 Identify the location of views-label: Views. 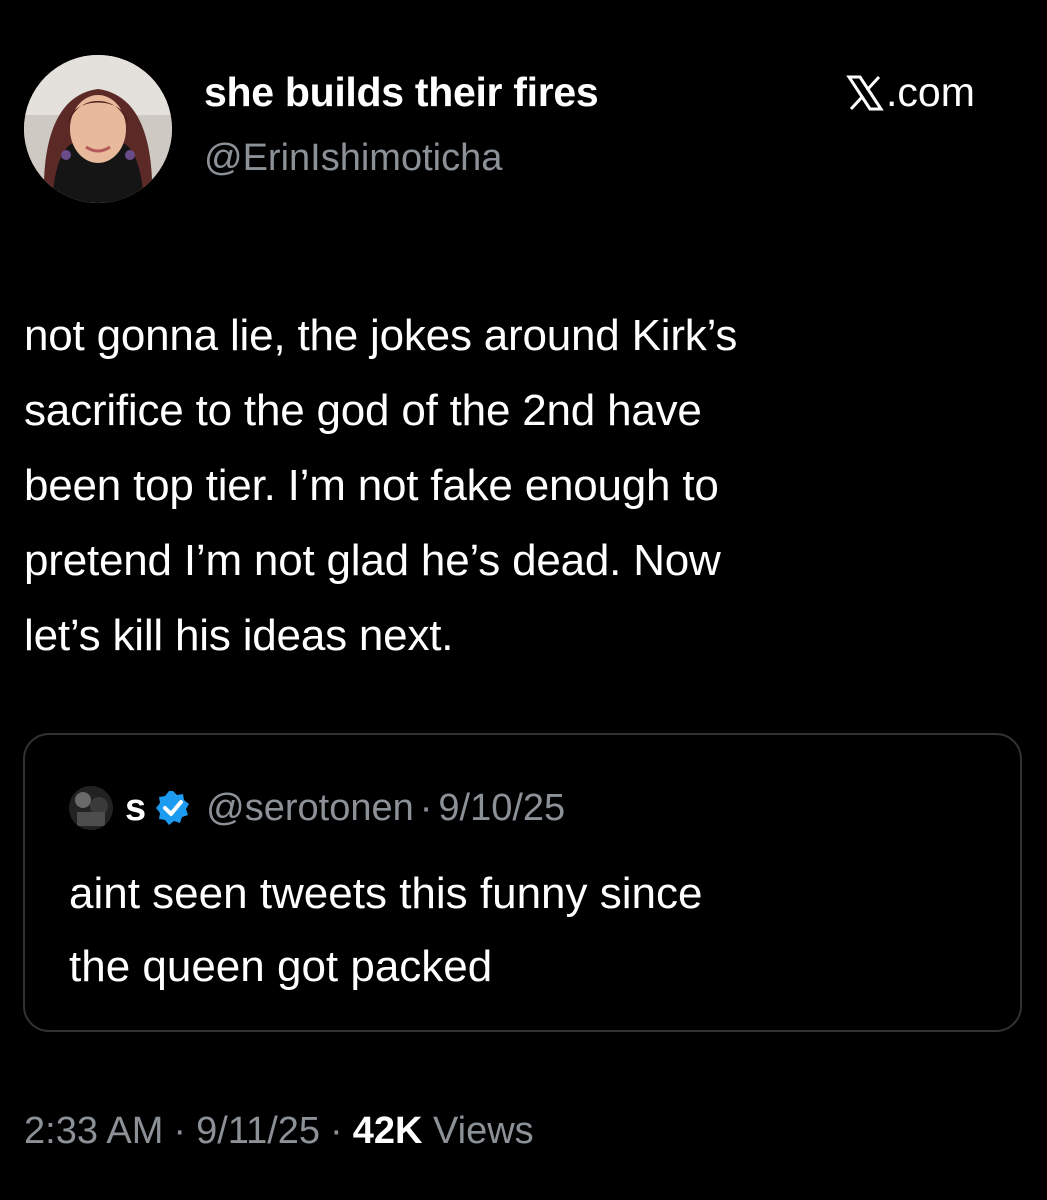
(483, 1131).